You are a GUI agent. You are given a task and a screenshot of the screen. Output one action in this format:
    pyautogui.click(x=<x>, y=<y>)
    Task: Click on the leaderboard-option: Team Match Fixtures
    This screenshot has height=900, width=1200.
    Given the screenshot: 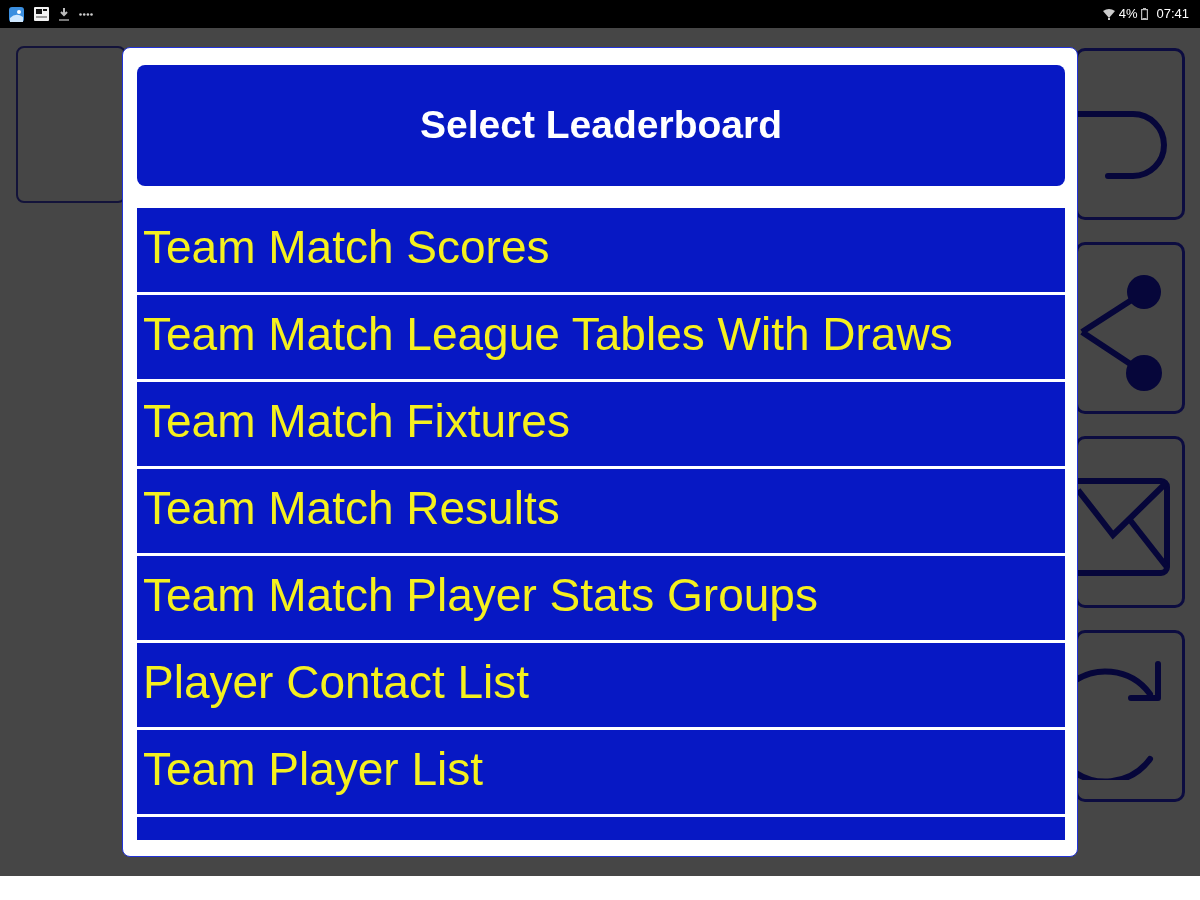 What is the action you would take?
    pyautogui.click(x=601, y=424)
    